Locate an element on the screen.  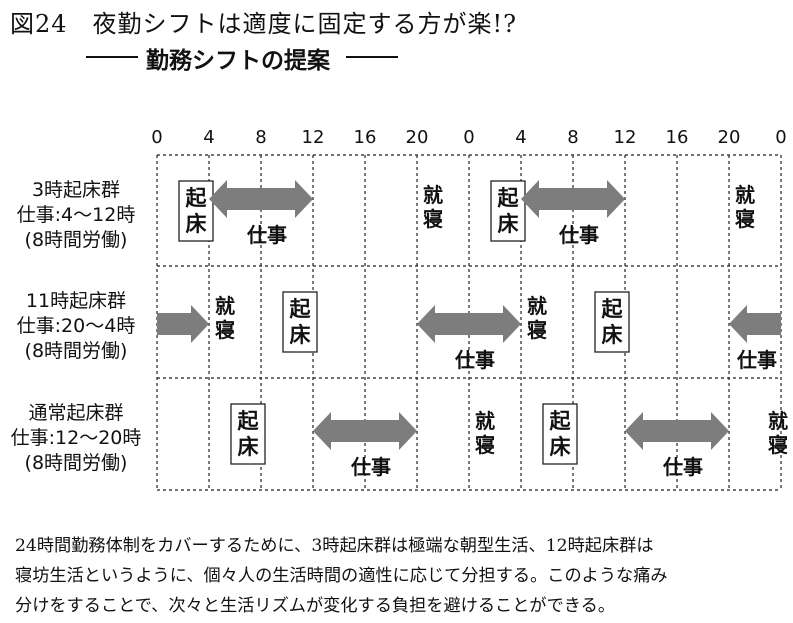
caption-line-1: 24時間勤務体制をカバーするために、3時起床群は極端な朝型生活、12時起床群は is located at coordinates (334, 546).